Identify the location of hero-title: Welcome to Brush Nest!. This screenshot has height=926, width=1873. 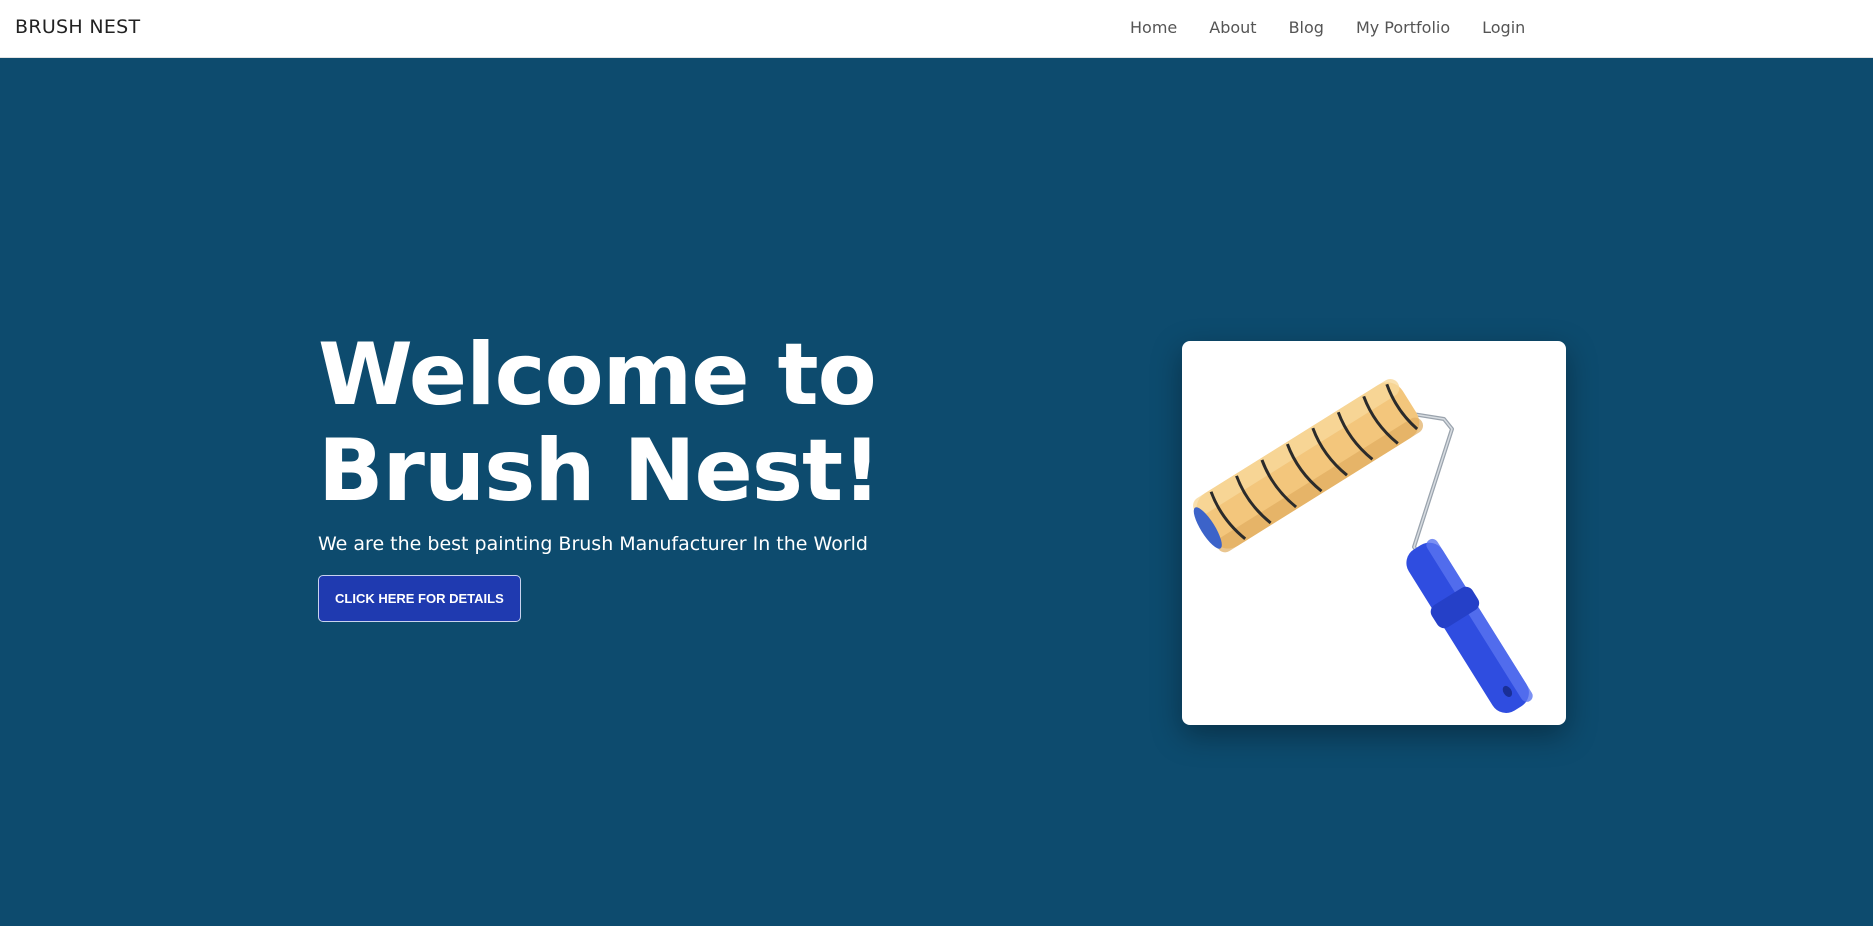
(599, 423).